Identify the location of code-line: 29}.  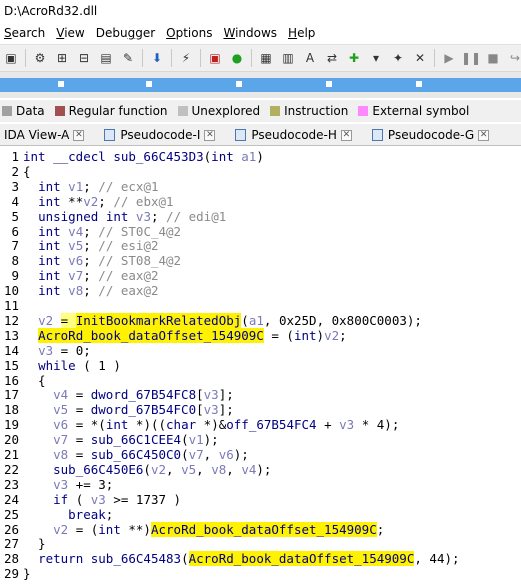
(15, 573).